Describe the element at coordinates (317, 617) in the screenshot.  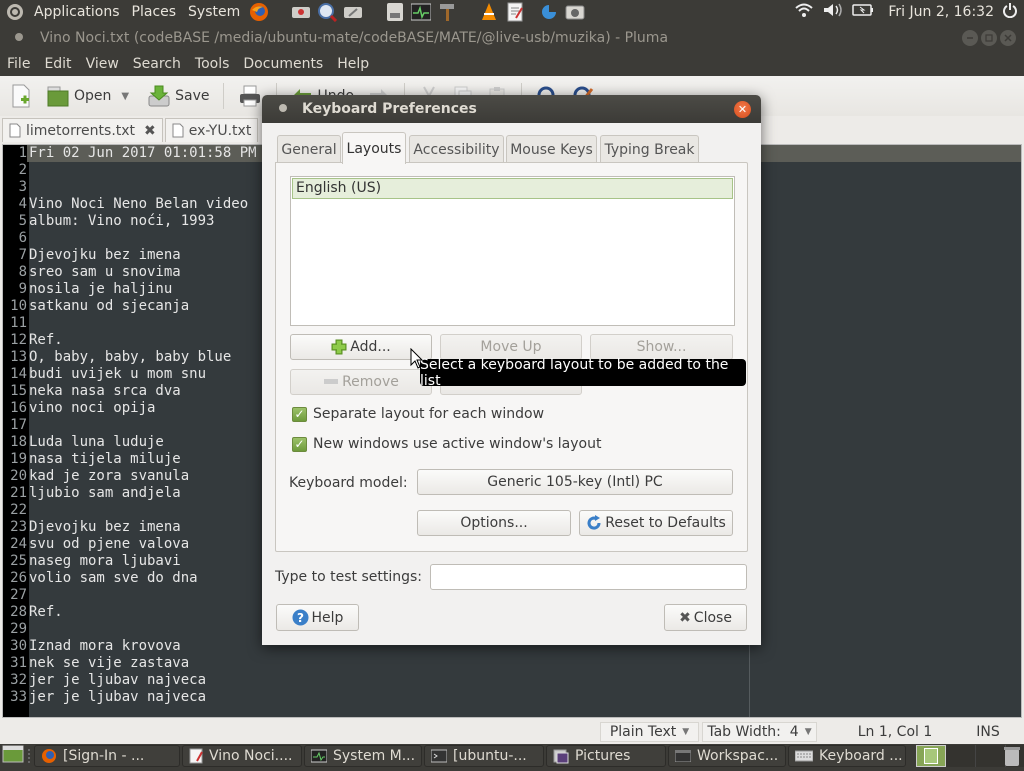
I see `help-button: ? Help` at that location.